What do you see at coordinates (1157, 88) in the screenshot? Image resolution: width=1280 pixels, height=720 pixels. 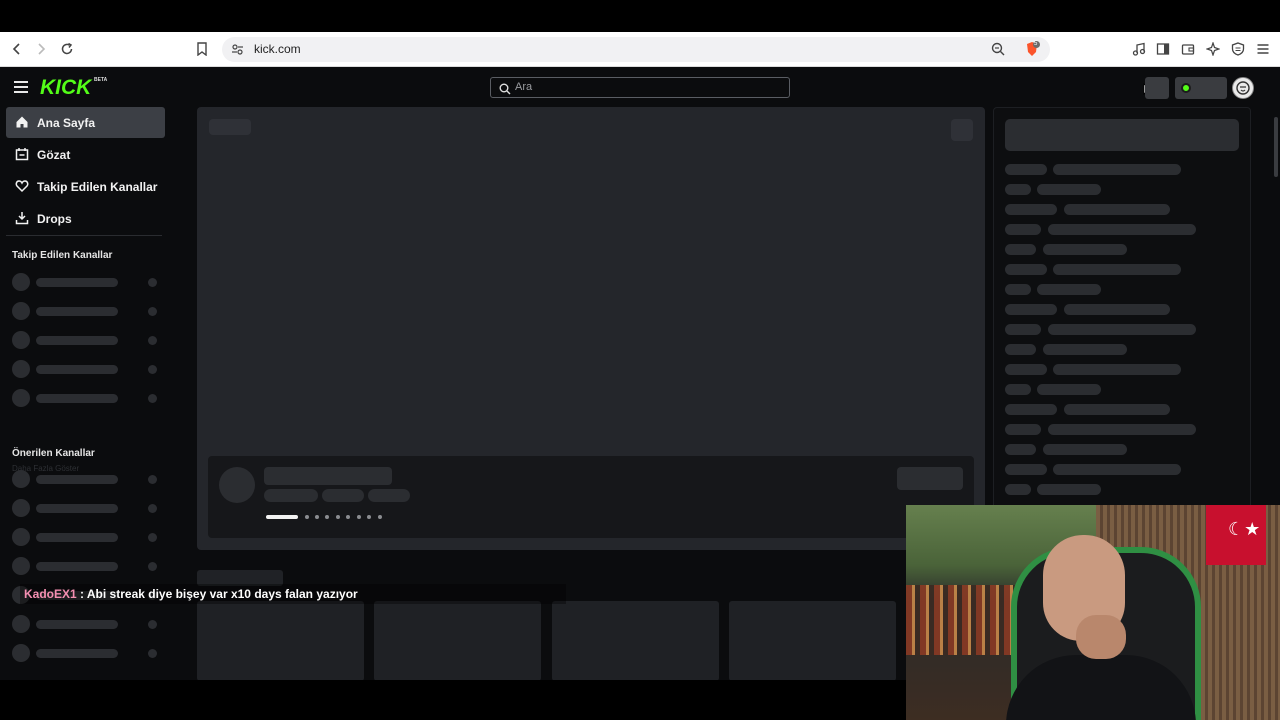 I see `header-placeholder-button` at bounding box center [1157, 88].